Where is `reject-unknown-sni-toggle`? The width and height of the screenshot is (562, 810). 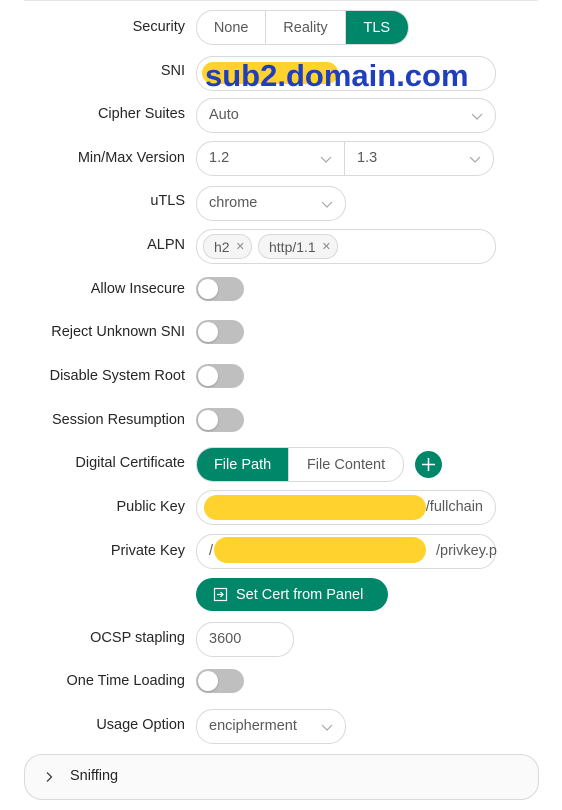 reject-unknown-sni-toggle is located at coordinates (220, 332).